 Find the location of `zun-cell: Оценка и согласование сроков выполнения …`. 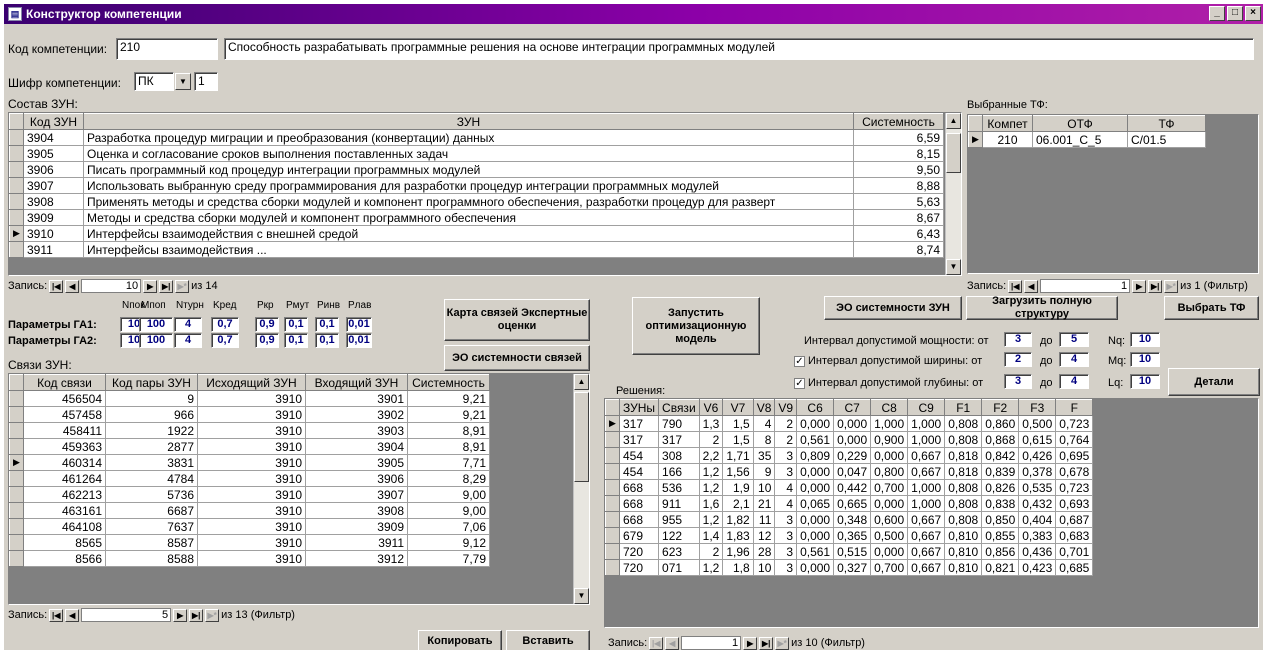

zun-cell: Оценка и согласование сроков выполнения … is located at coordinates (468, 153).